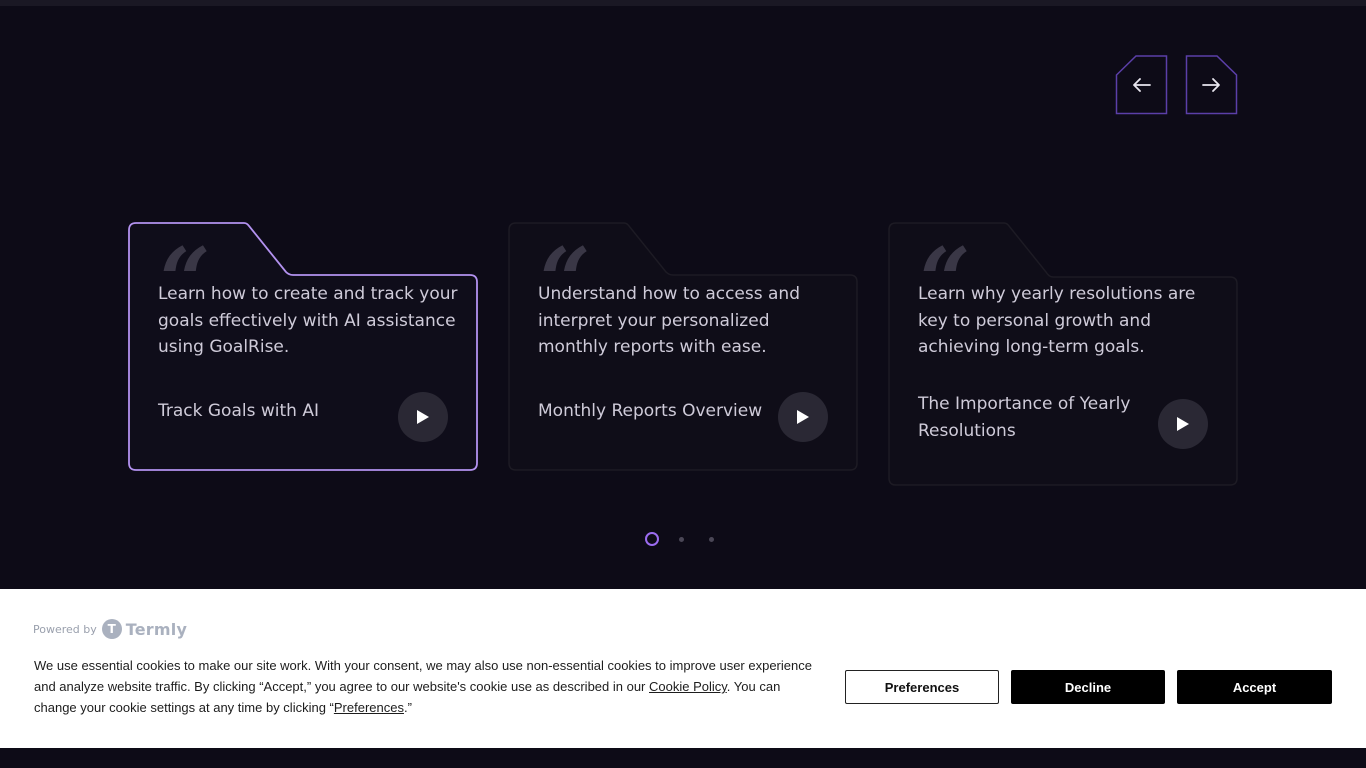 The width and height of the screenshot is (1366, 768). Describe the element at coordinates (650, 411) in the screenshot. I see `card-title: Monthly Reports Overview` at that location.